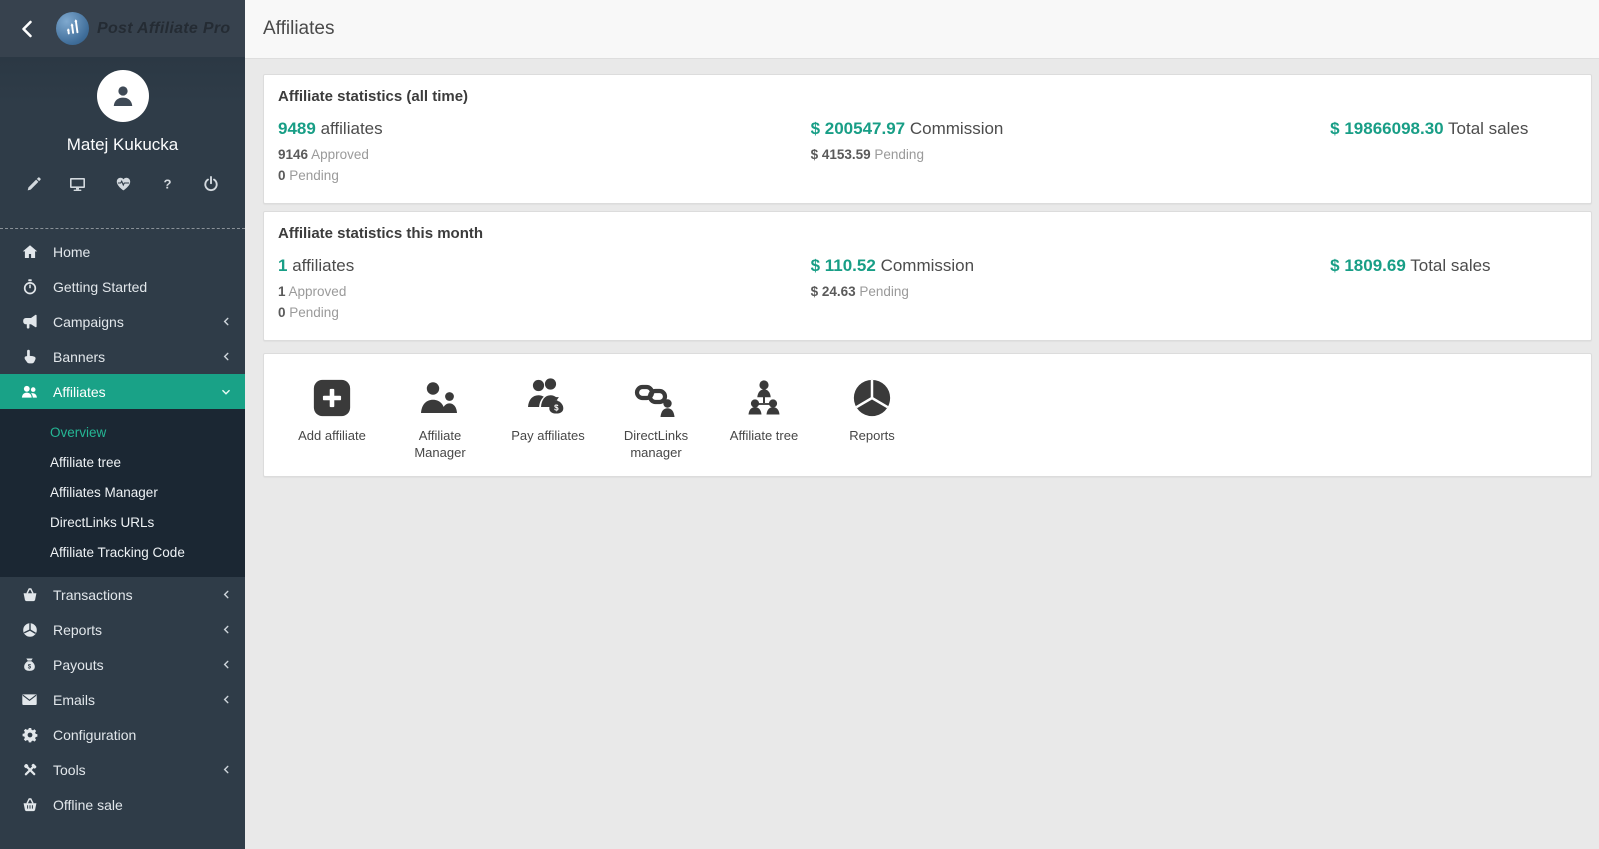 The height and width of the screenshot is (849, 1599). Describe the element at coordinates (211, 184) in the screenshot. I see `power-icon` at that location.